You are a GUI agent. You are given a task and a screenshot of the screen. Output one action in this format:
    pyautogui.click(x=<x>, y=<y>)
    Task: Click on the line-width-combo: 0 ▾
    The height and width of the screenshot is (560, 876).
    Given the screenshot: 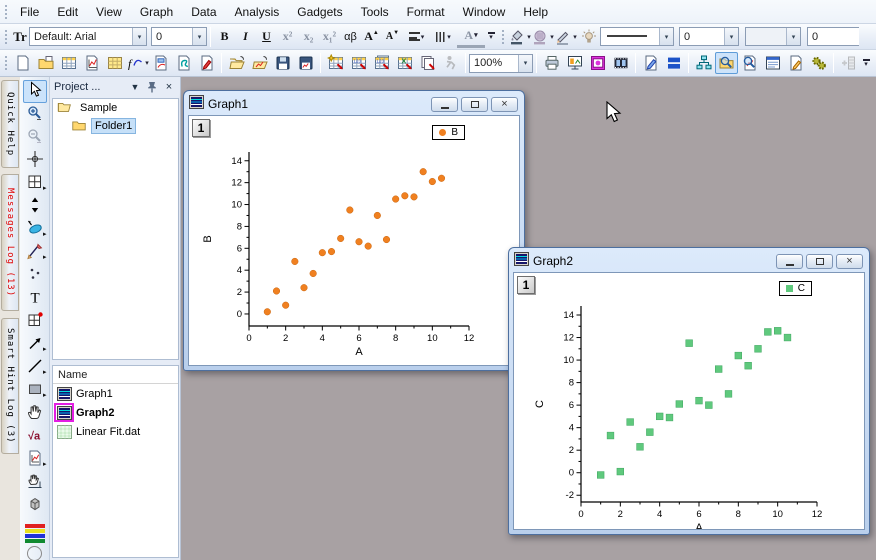 What is the action you would take?
    pyautogui.click(x=709, y=36)
    